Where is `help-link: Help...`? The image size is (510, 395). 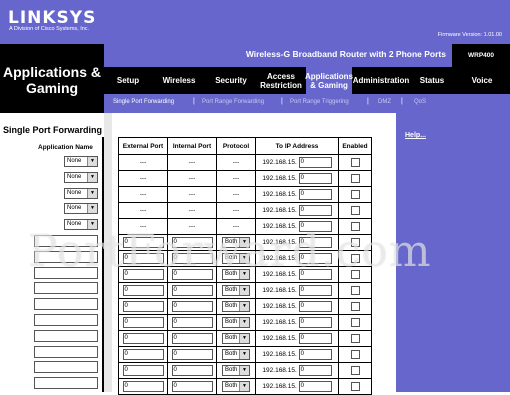 help-link: Help... is located at coordinates (415, 135).